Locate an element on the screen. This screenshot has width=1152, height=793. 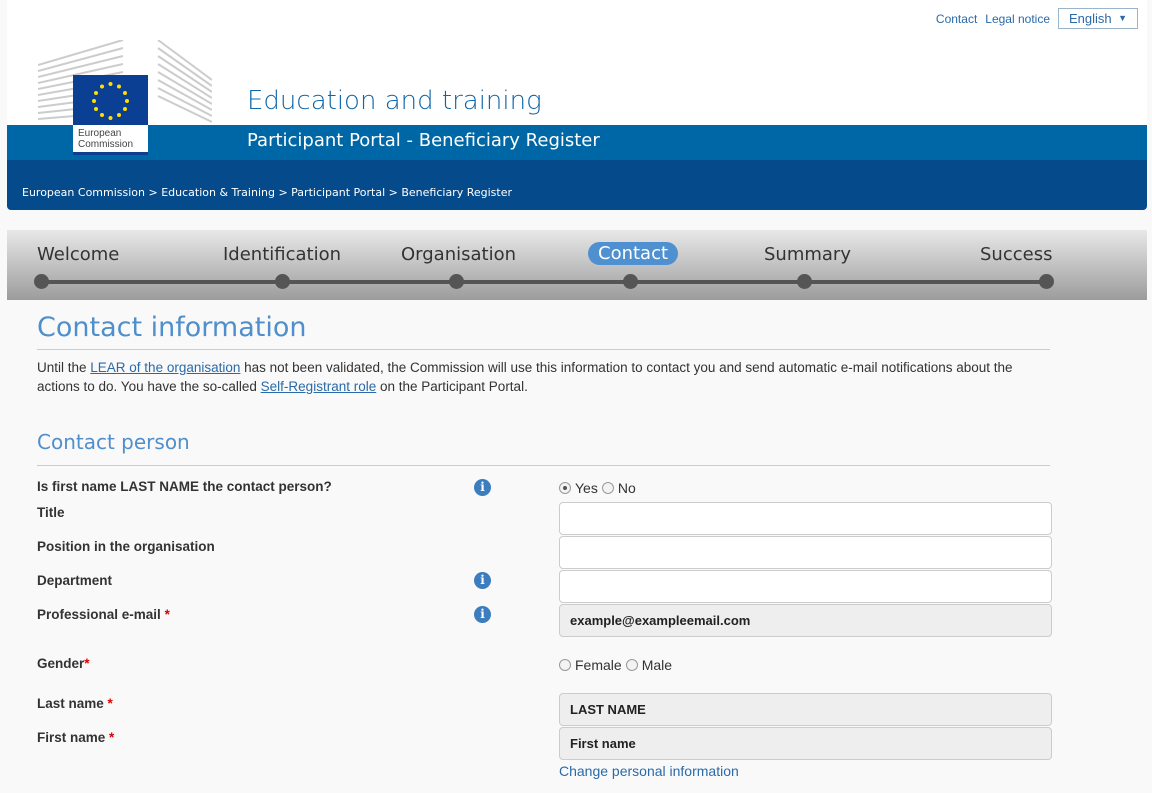
eu-flag-icon is located at coordinates (110, 100).